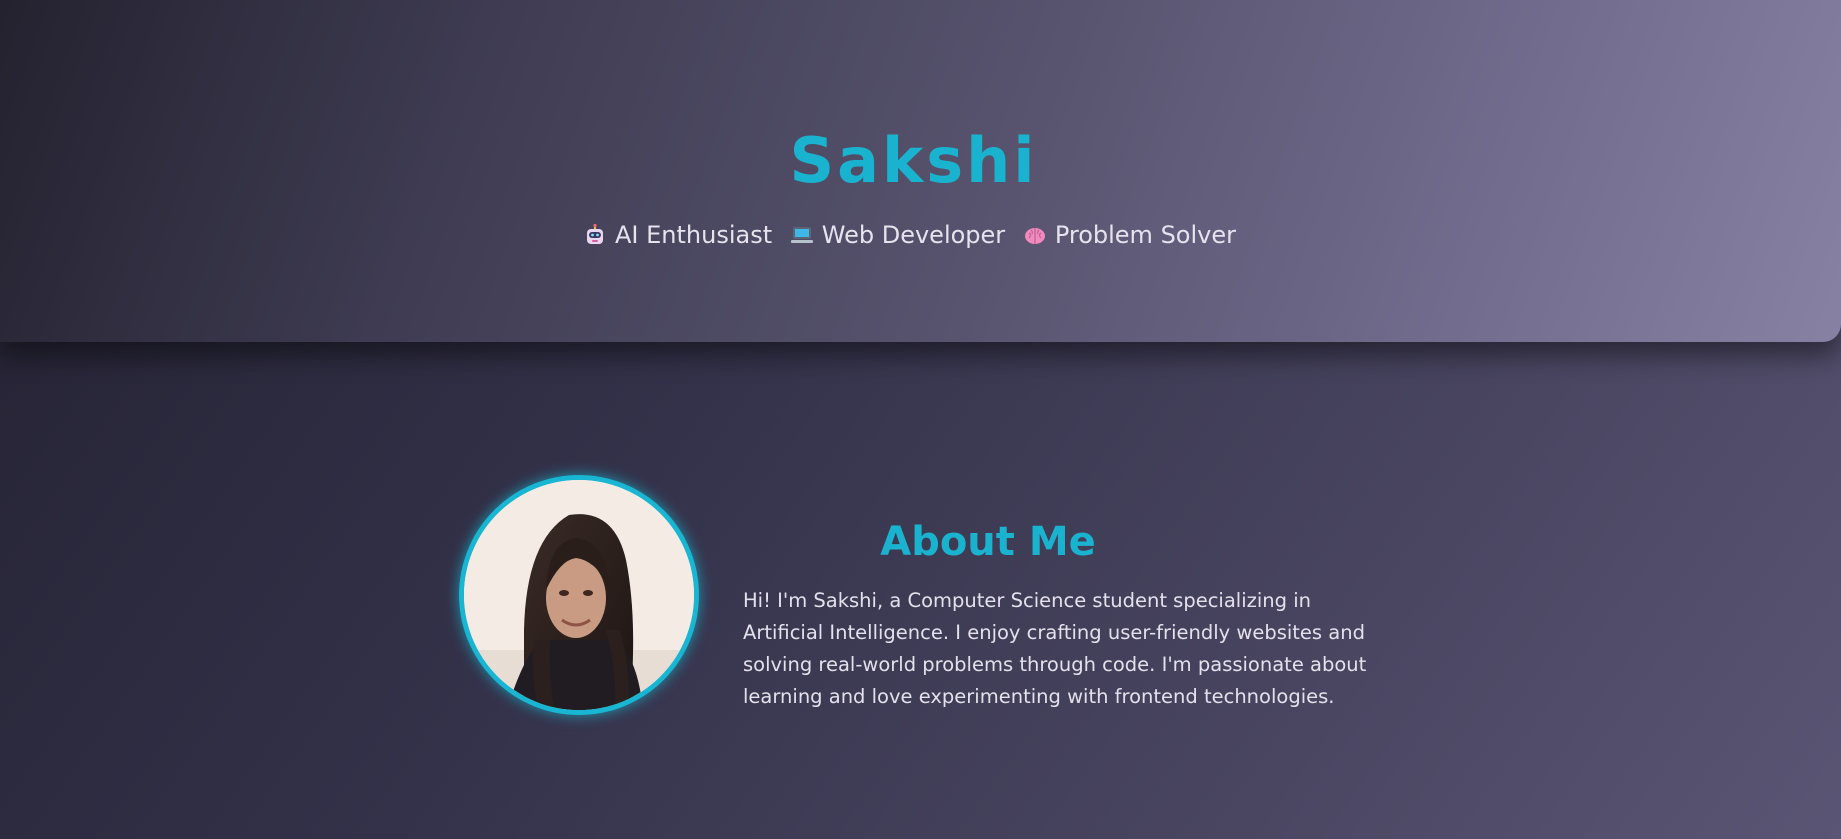  I want to click on brain-icon, so click(1034, 236).